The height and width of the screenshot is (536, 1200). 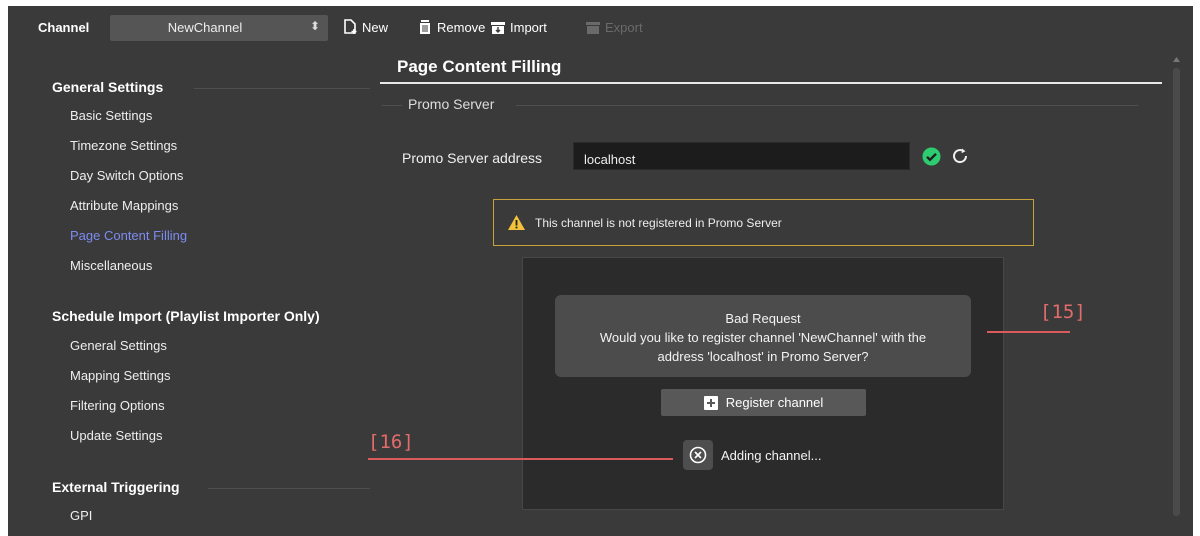 I want to click on import-icon, so click(x=498, y=28).